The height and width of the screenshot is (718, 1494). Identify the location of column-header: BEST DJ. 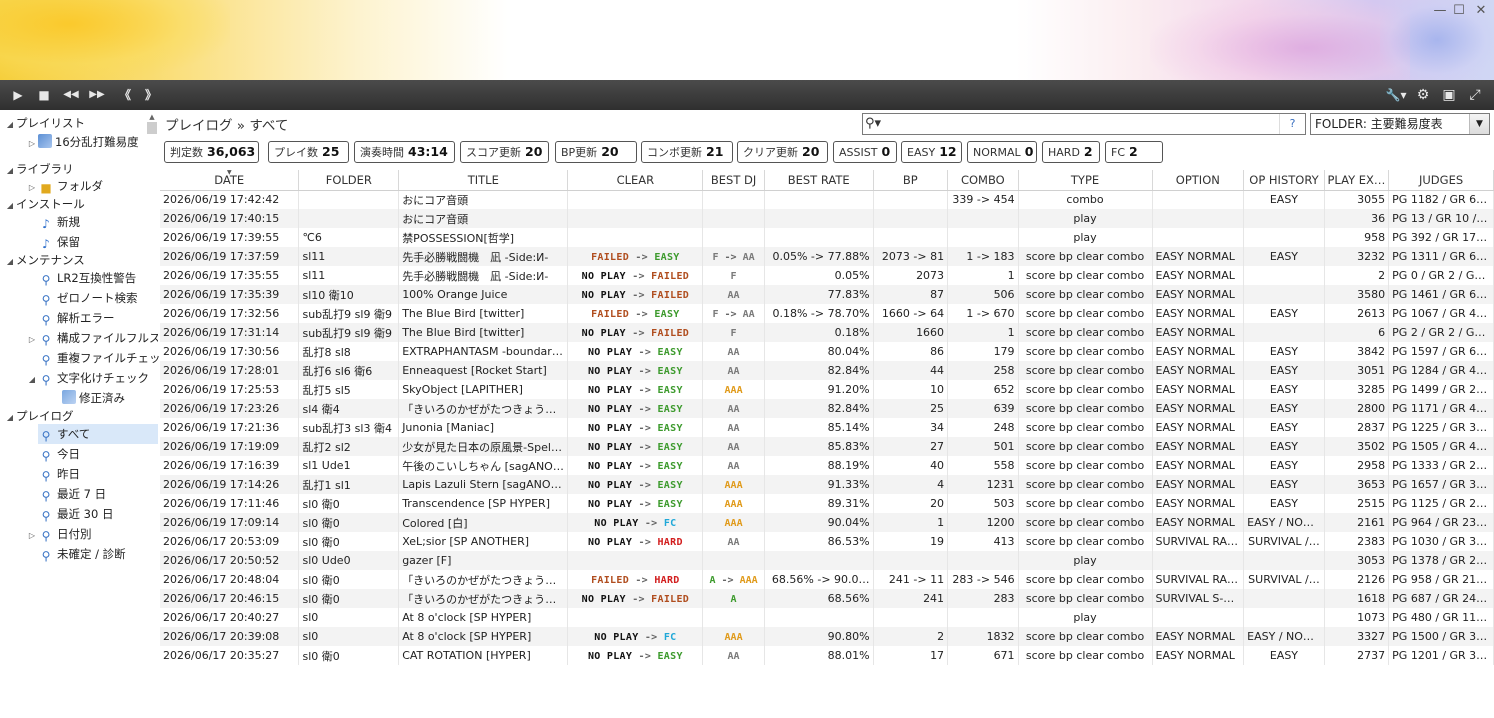
(733, 180).